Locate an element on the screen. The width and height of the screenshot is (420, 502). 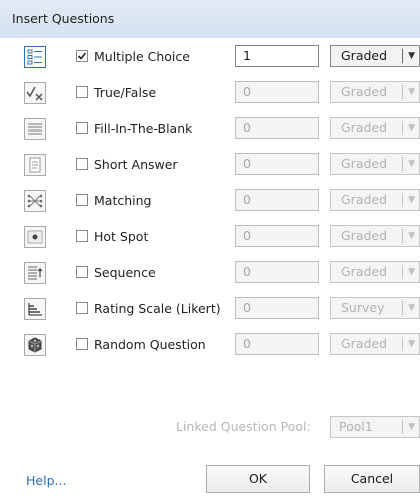
sequence-grading-select: Graded ▼ is located at coordinates (375, 272).